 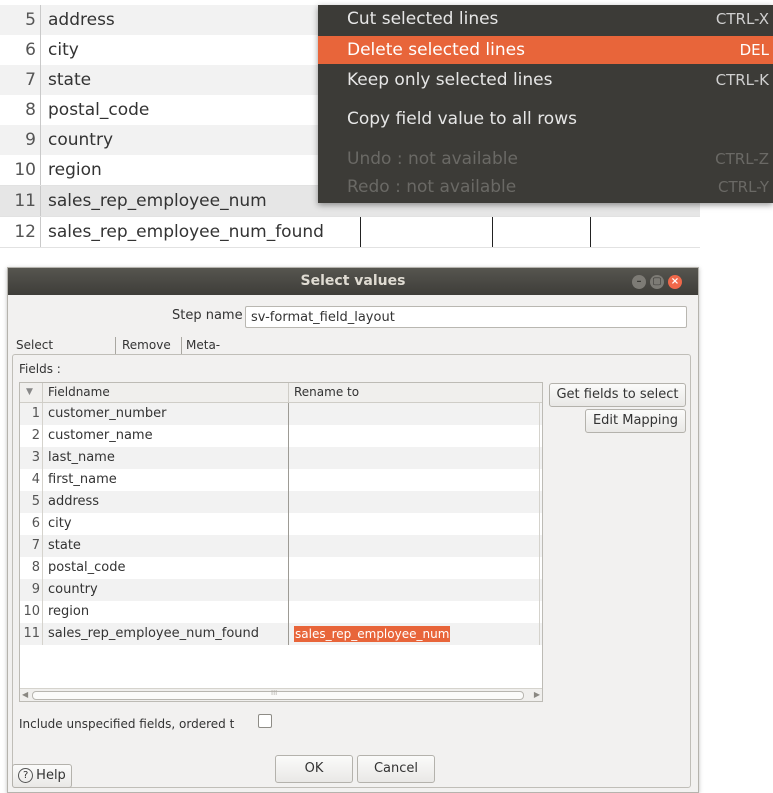 I want to click on scrollbar-thumb: III, so click(x=278, y=694).